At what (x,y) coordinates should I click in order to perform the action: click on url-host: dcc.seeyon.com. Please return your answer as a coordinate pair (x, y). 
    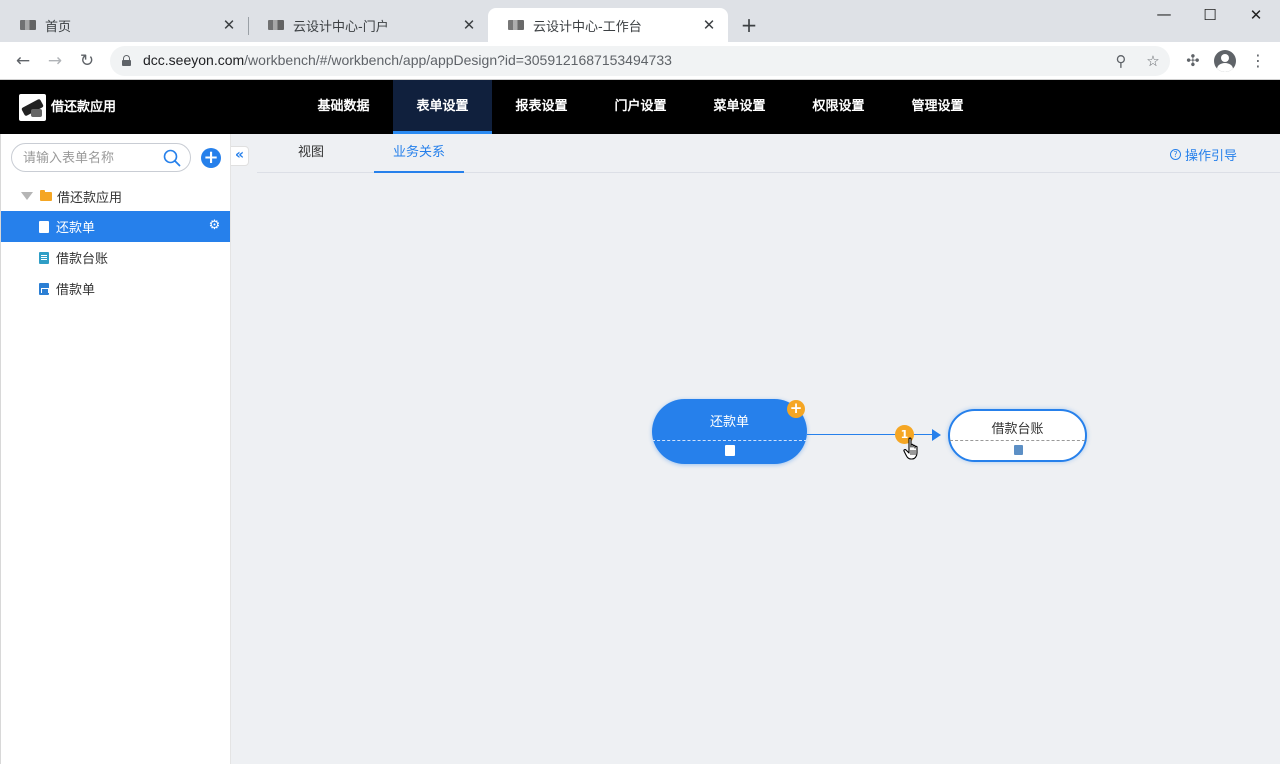
    Looking at the image, I should click on (194, 60).